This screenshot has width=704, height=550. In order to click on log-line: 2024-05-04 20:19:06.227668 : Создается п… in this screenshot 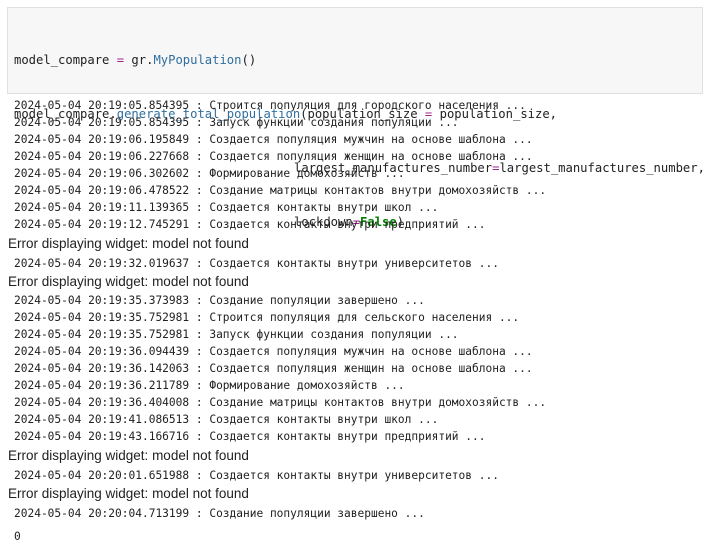, I will do `click(273, 156)`.